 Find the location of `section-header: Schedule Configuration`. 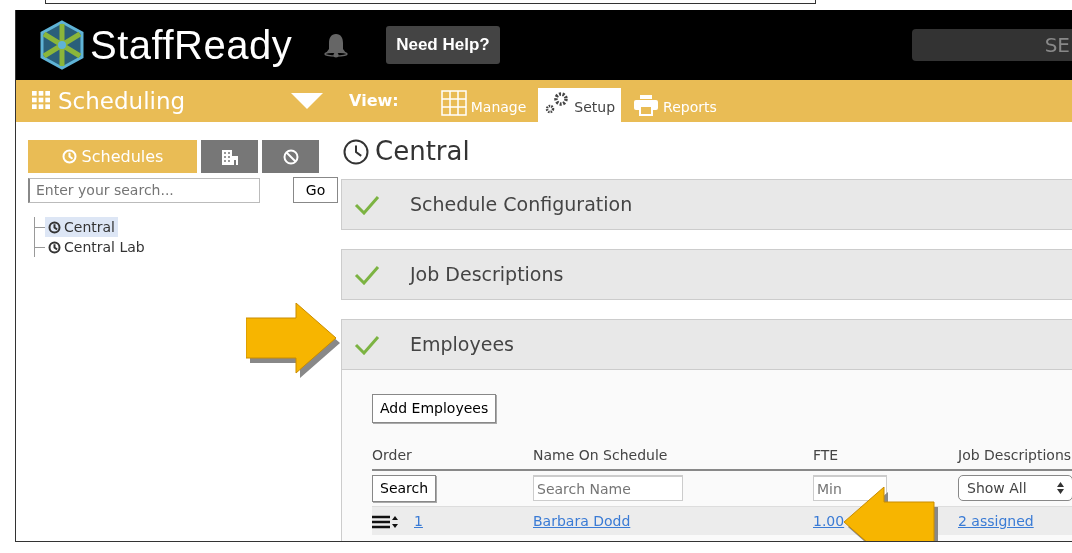

section-header: Schedule Configuration is located at coordinates (706, 204).